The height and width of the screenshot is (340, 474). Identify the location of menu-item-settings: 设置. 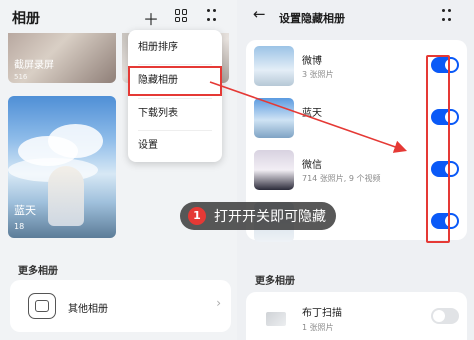
(175, 146).